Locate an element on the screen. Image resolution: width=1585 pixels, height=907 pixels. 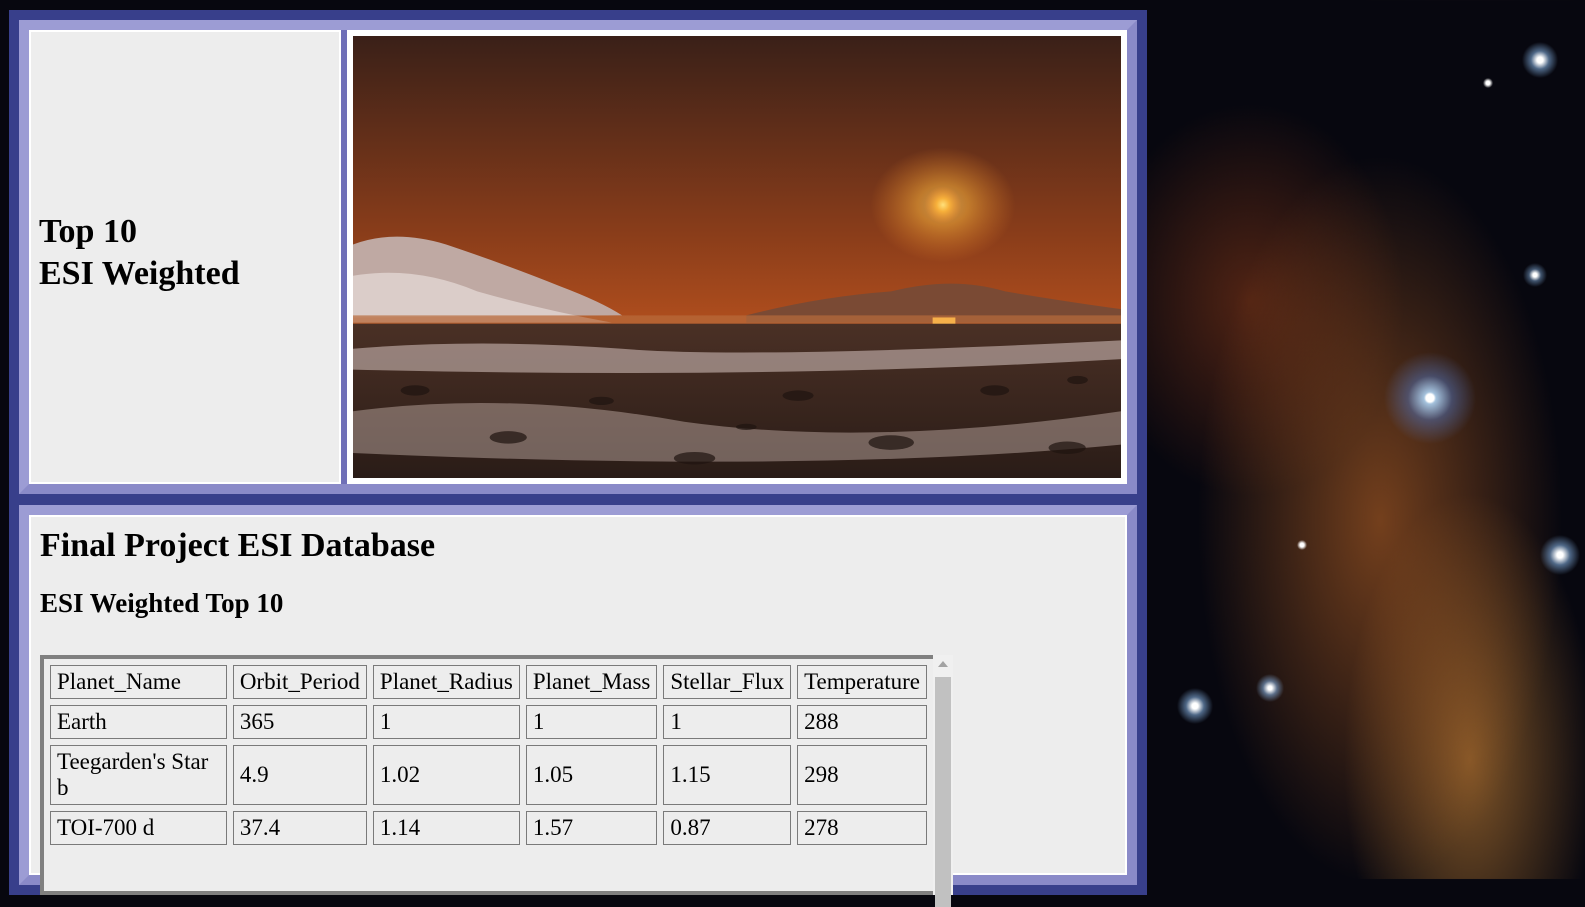
table-row: Earth 365 1 1 1 288 is located at coordinates (488, 722).